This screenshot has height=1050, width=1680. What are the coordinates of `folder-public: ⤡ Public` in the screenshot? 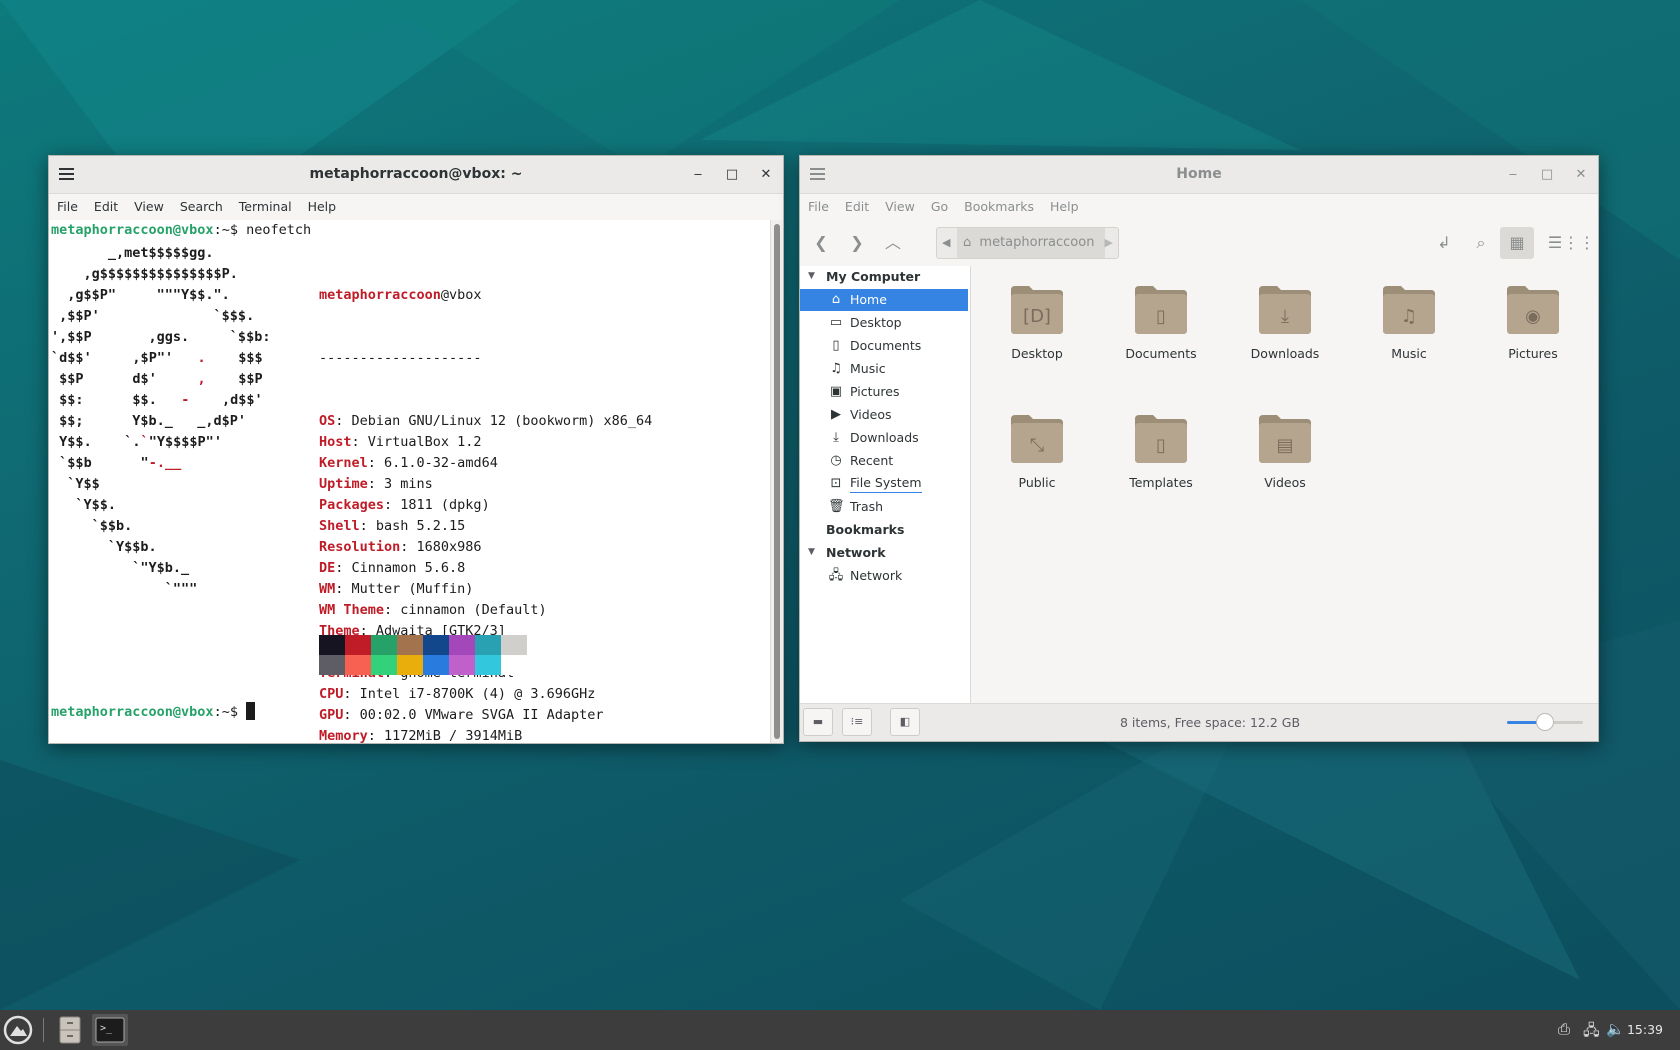 It's located at (1037, 450).